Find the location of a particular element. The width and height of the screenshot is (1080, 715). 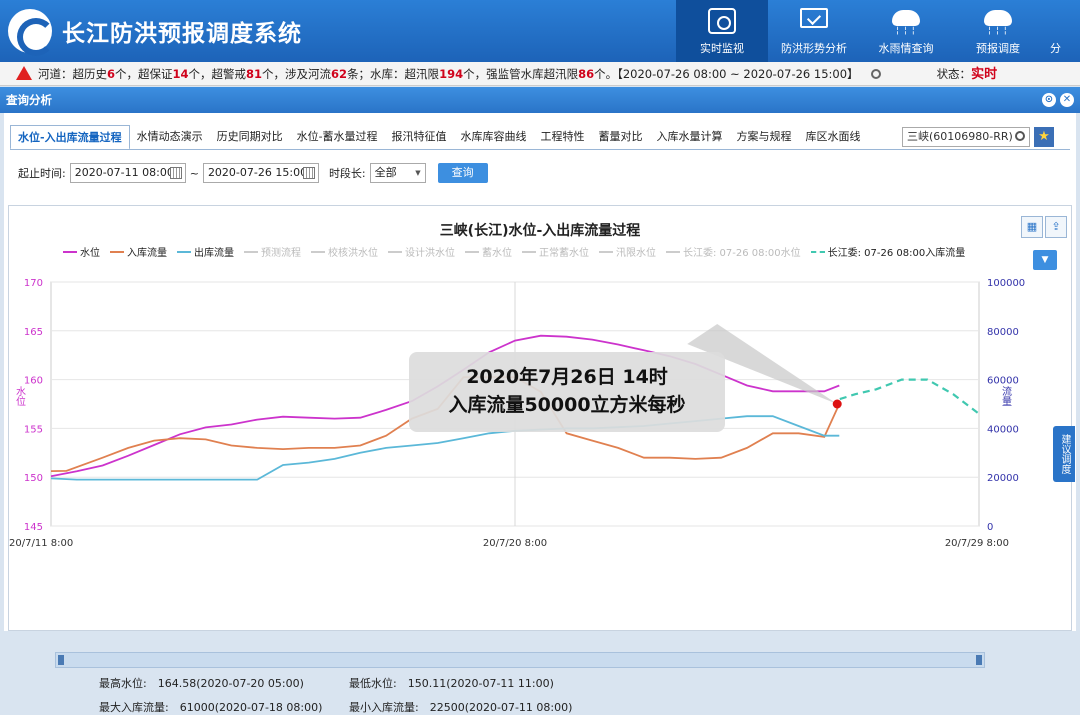

query-button: 查询 is located at coordinates (462, 173).